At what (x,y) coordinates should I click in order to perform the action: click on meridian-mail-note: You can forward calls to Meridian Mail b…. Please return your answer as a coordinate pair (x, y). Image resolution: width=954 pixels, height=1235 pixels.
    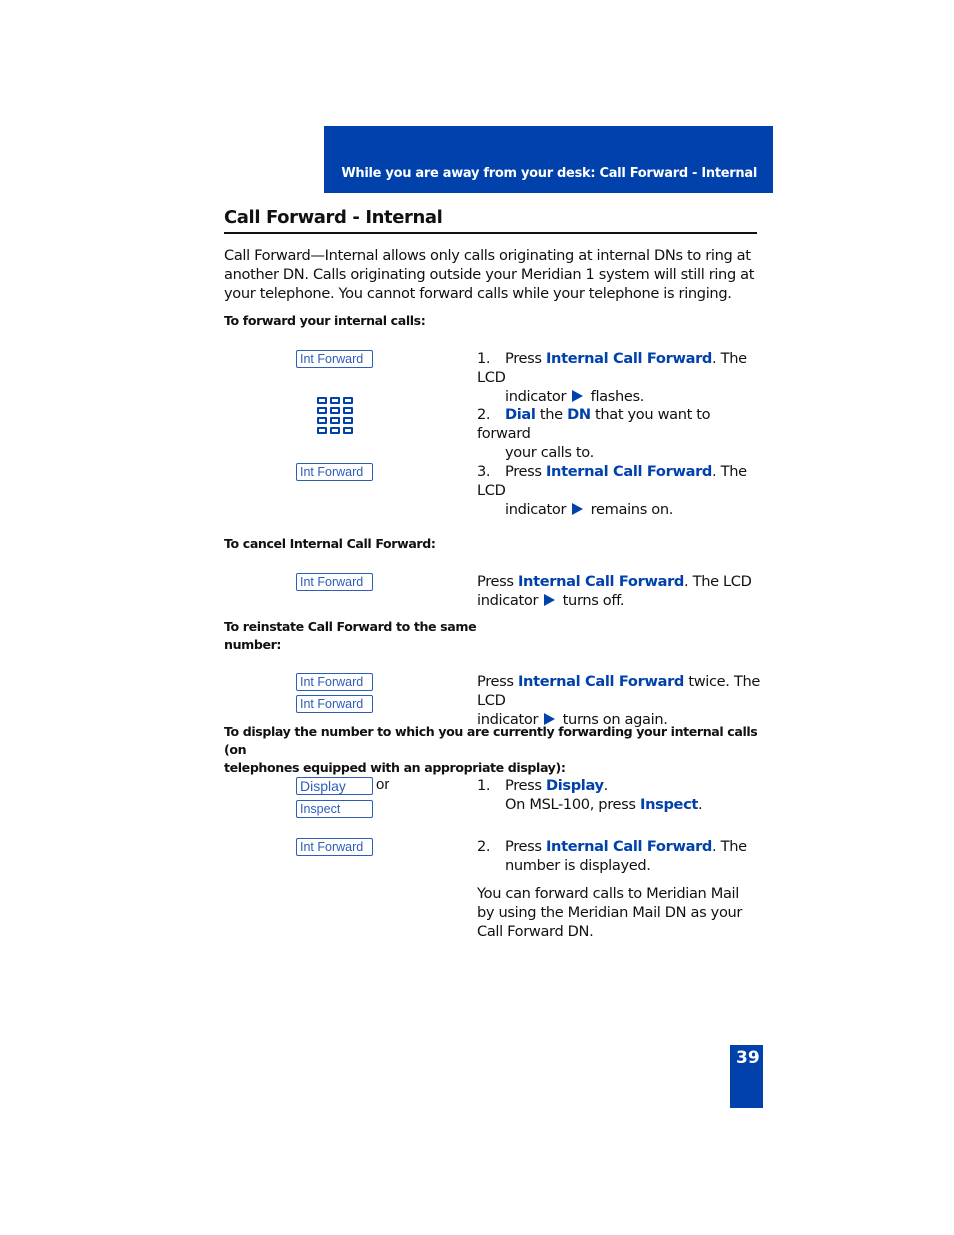
    Looking at the image, I should click on (610, 912).